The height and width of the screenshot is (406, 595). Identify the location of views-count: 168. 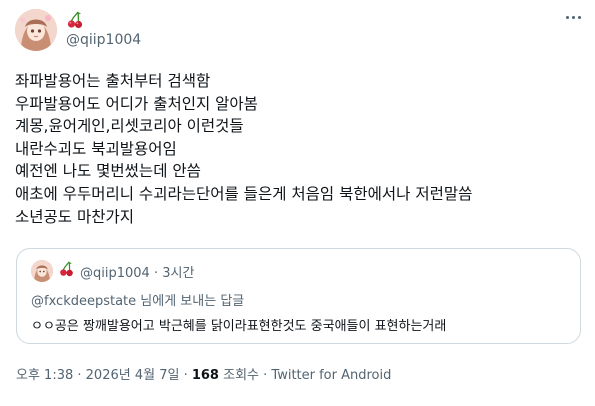
(205, 375).